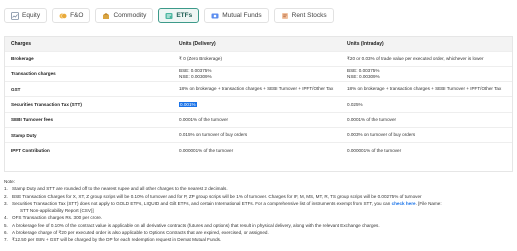 The width and height of the screenshot is (517, 251). Describe the element at coordinates (89, 104) in the screenshot. I see `row-name: Securities Transaction Tax (STT)` at that location.